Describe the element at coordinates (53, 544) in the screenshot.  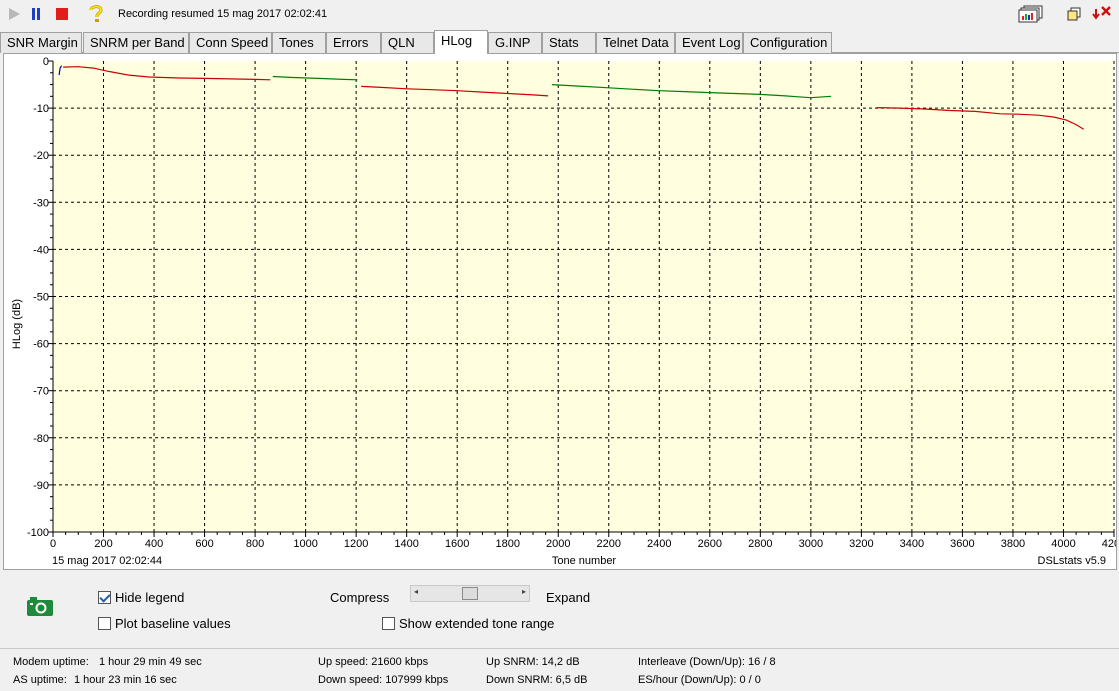
I see `x-tick-label: 0` at that location.